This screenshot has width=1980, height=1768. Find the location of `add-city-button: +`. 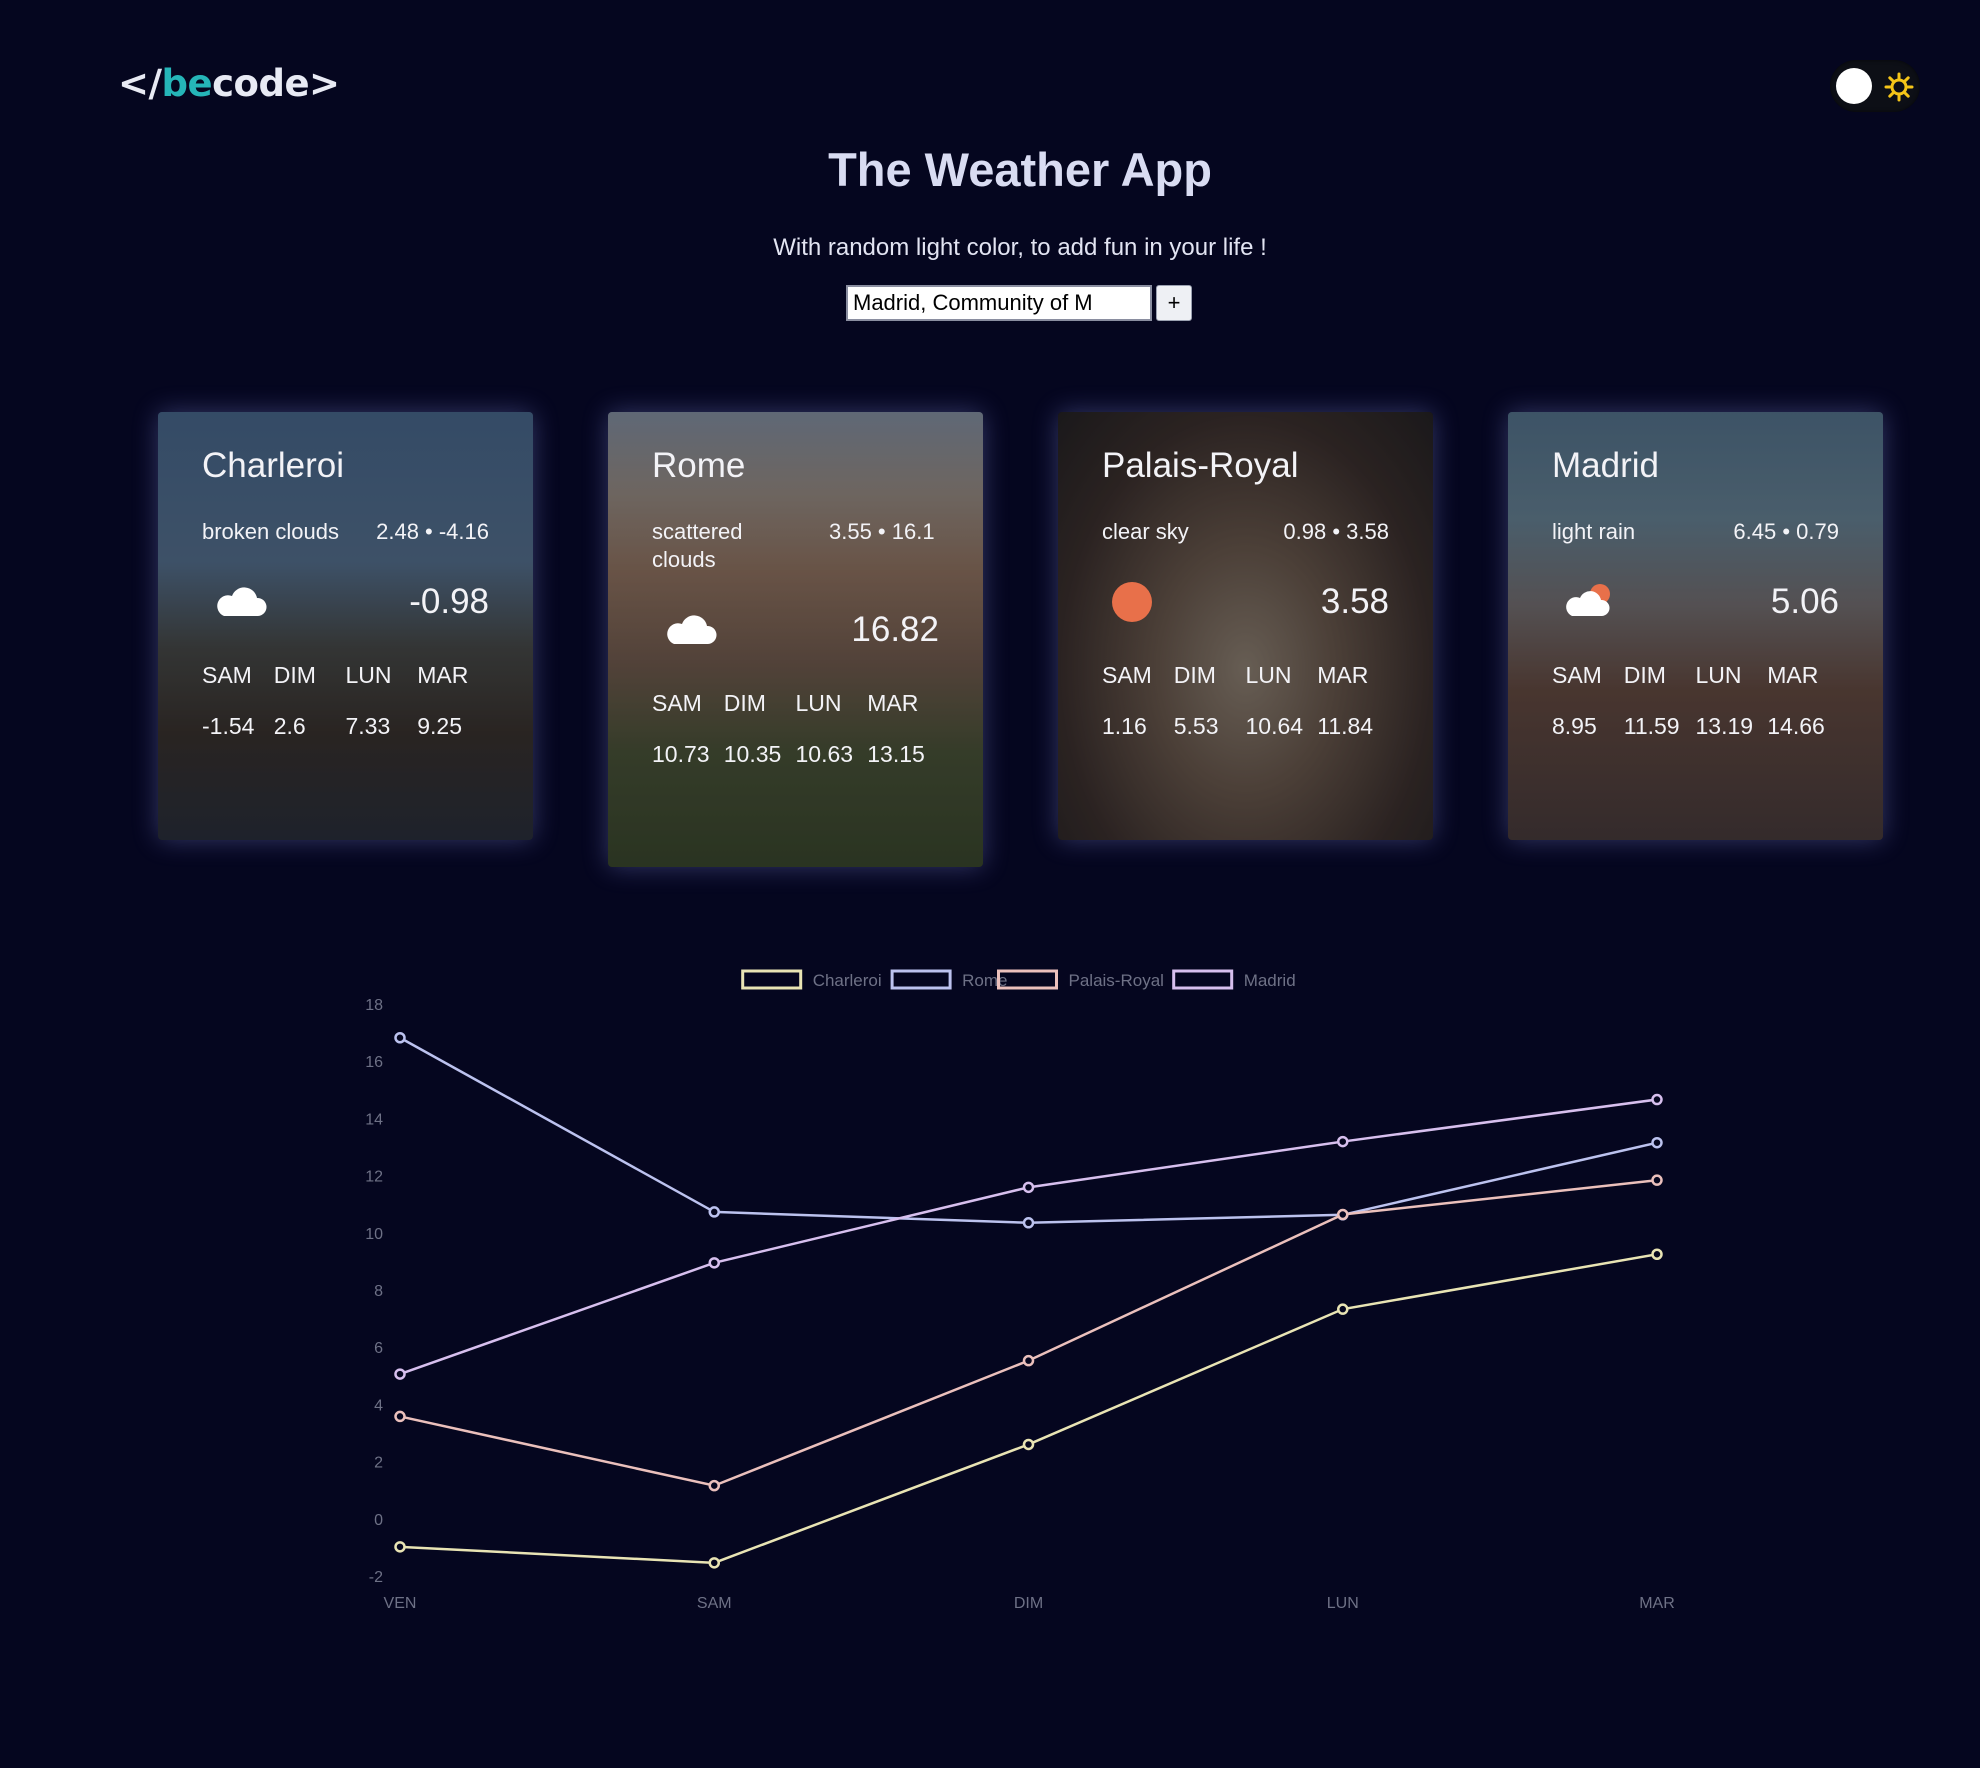

add-city-button: + is located at coordinates (1174, 303).